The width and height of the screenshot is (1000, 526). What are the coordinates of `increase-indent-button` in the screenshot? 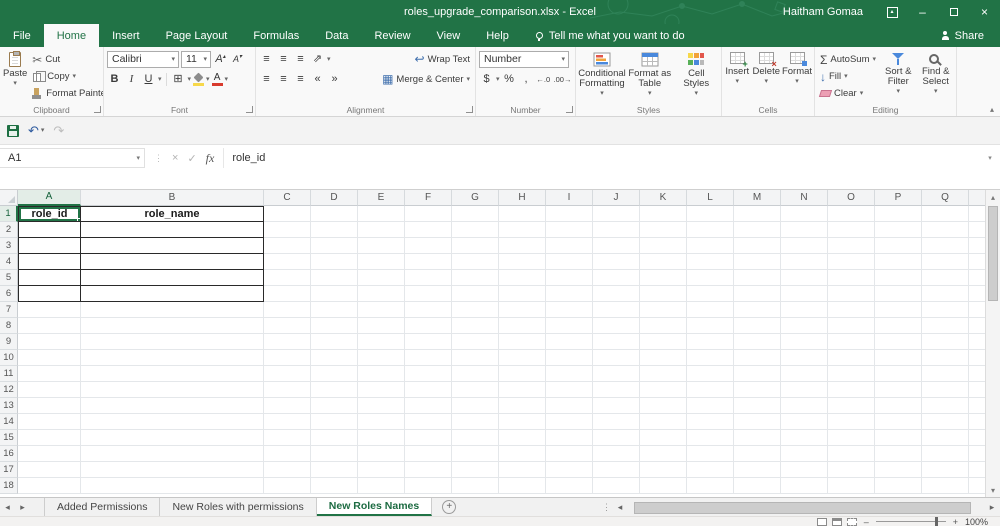 It's located at (334, 79).